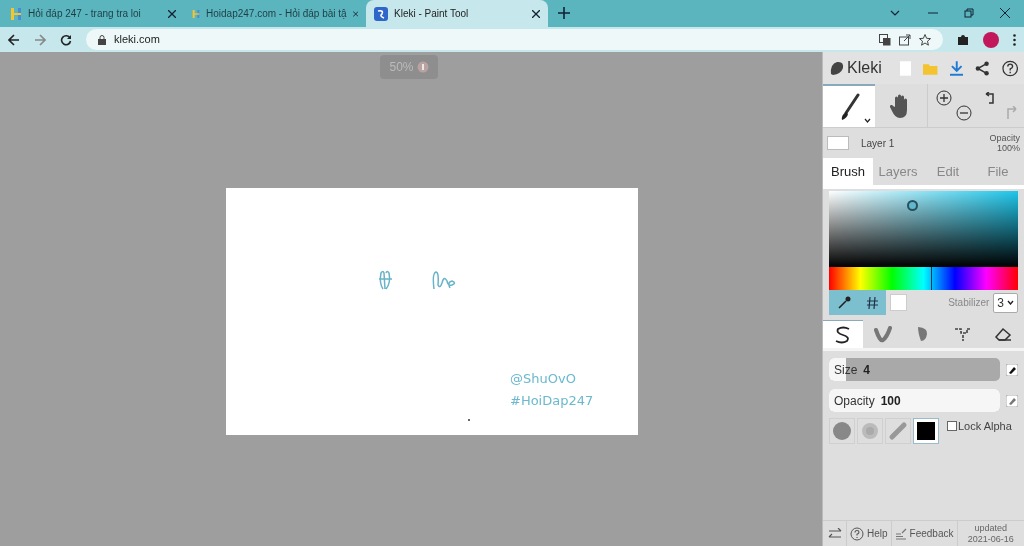 Image resolution: width=1024 pixels, height=546 pixels. I want to click on square-tip-icon, so click(926, 431).